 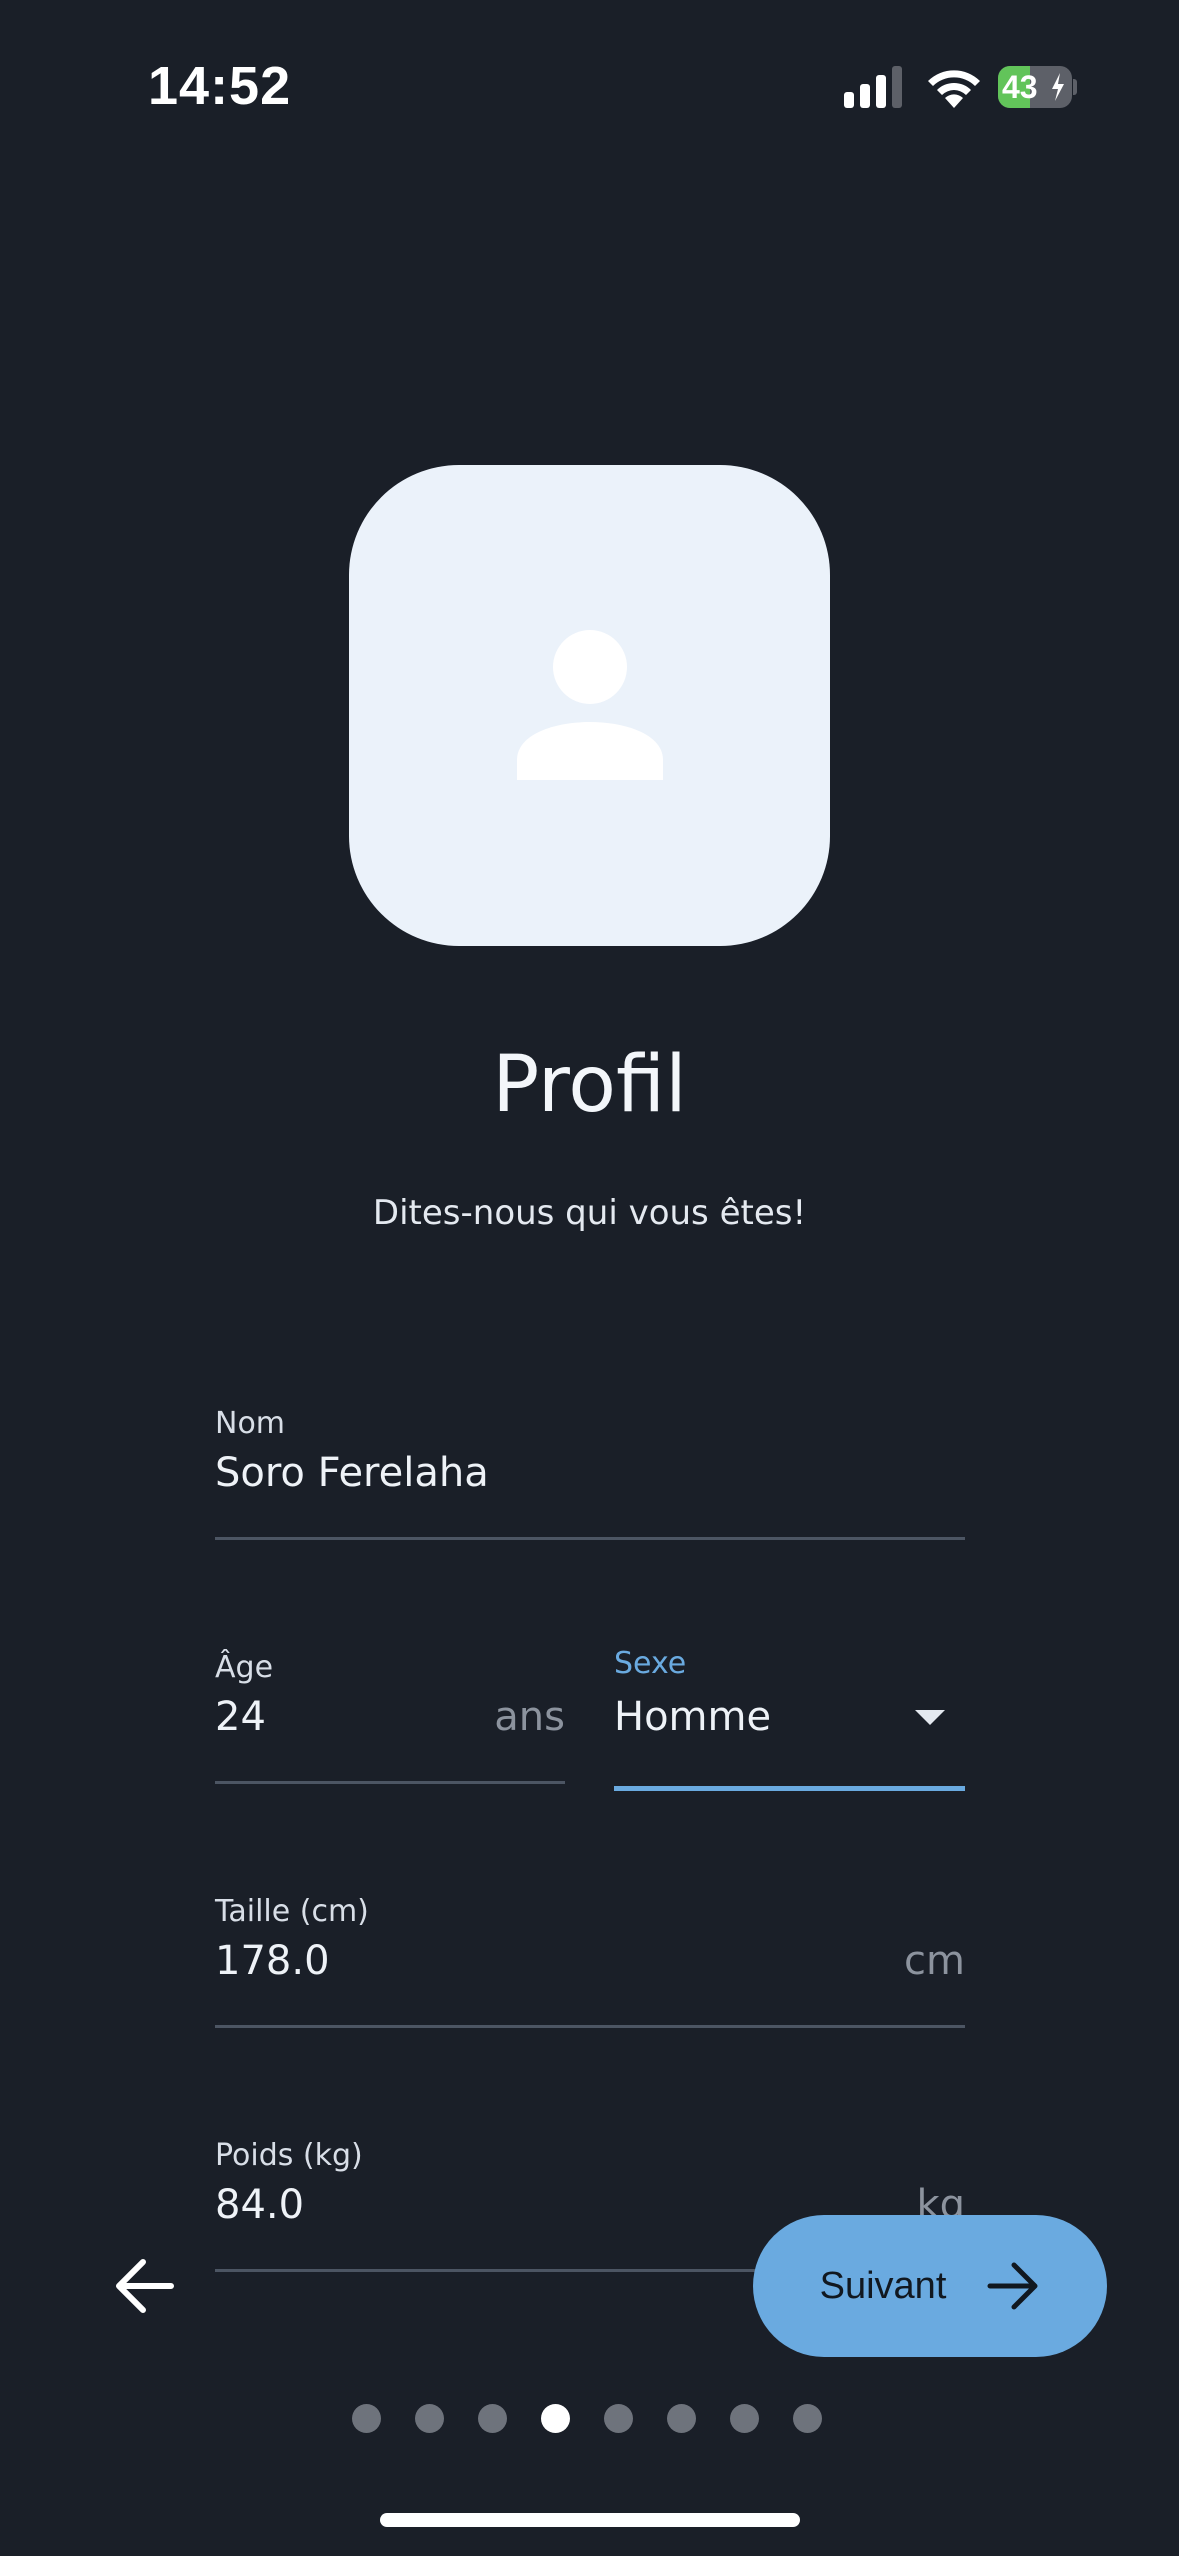 What do you see at coordinates (590, 1962) in the screenshot?
I see `height-field: Taille (cm) 178.0 cm` at bounding box center [590, 1962].